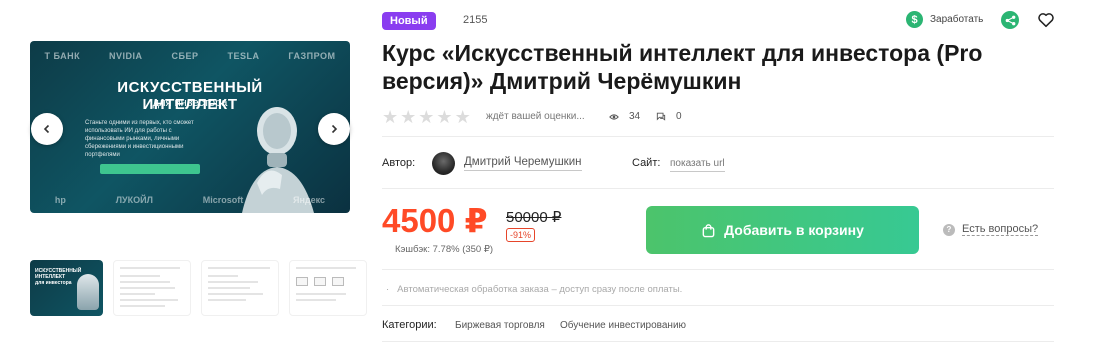 This screenshot has width=1098, height=352. Describe the element at coordinates (635, 116) in the screenshot. I see `views-value: 34` at that location.